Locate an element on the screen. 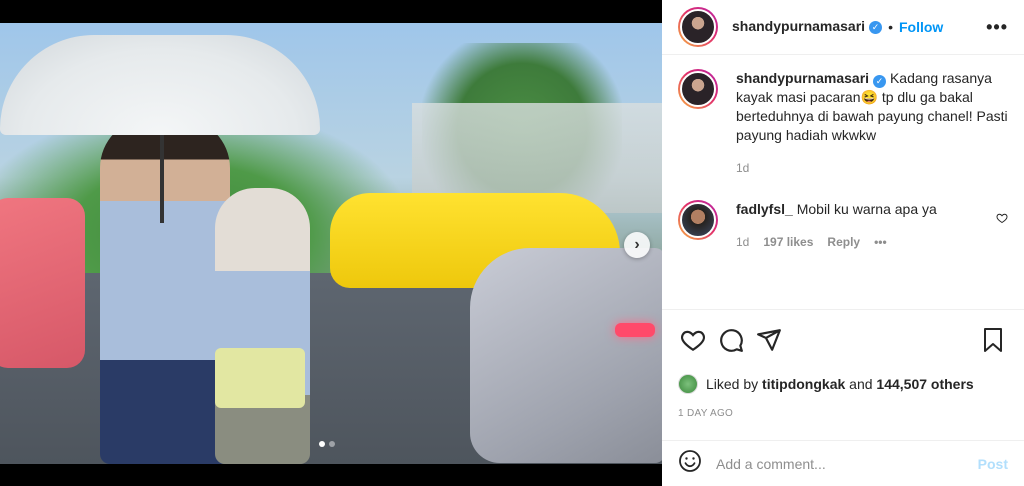 The height and width of the screenshot is (486, 1024). woman-figure is located at coordinates (262, 326).